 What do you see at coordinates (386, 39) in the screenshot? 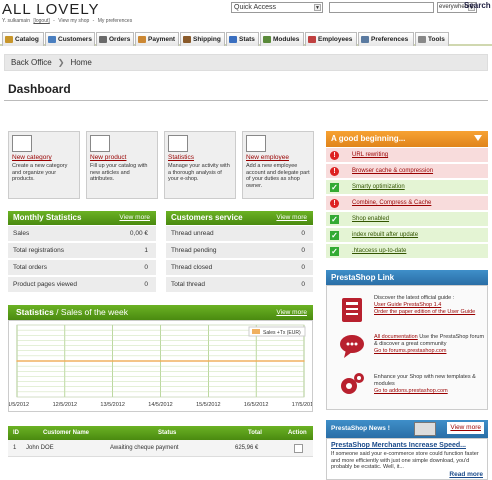
I see `tab-preferences: Preferences` at bounding box center [386, 39].